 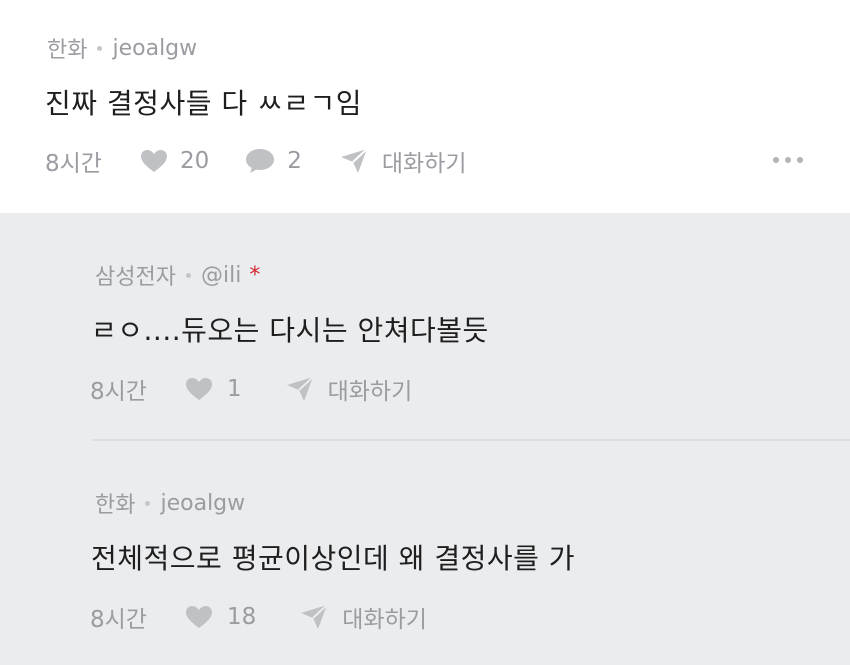 I want to click on user-name: @ili, so click(x=221, y=275).